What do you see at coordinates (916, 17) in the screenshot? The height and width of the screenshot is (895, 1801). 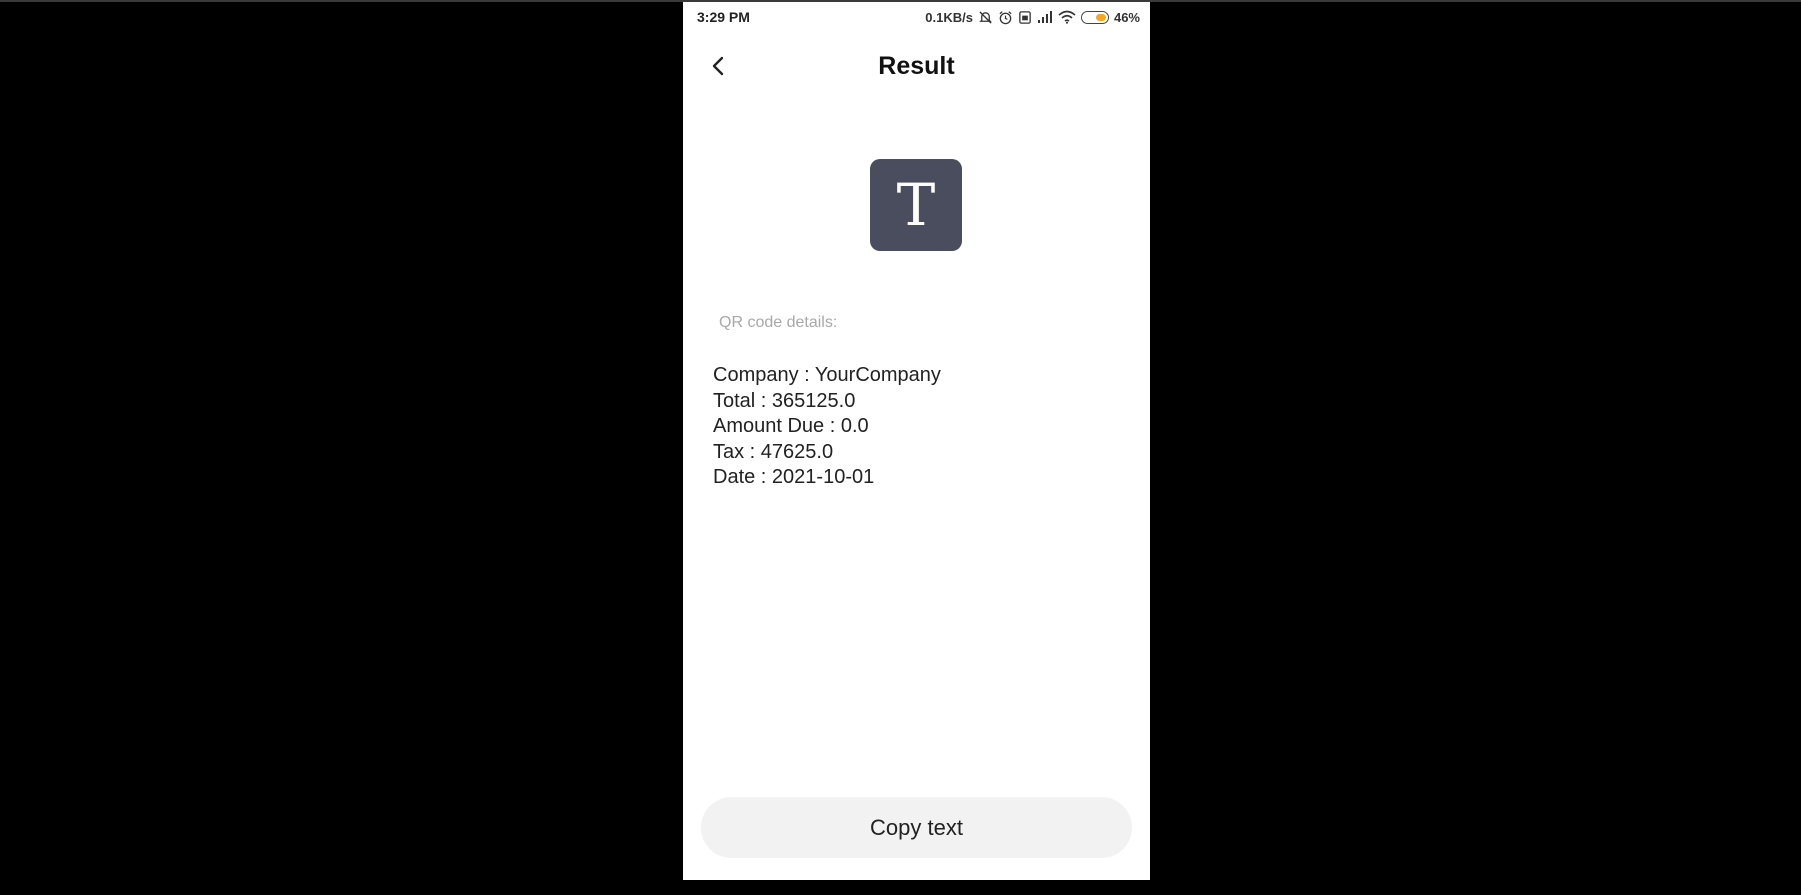 I see `status-bar: 3:29 PM 0.1KB/s 46%` at bounding box center [916, 17].